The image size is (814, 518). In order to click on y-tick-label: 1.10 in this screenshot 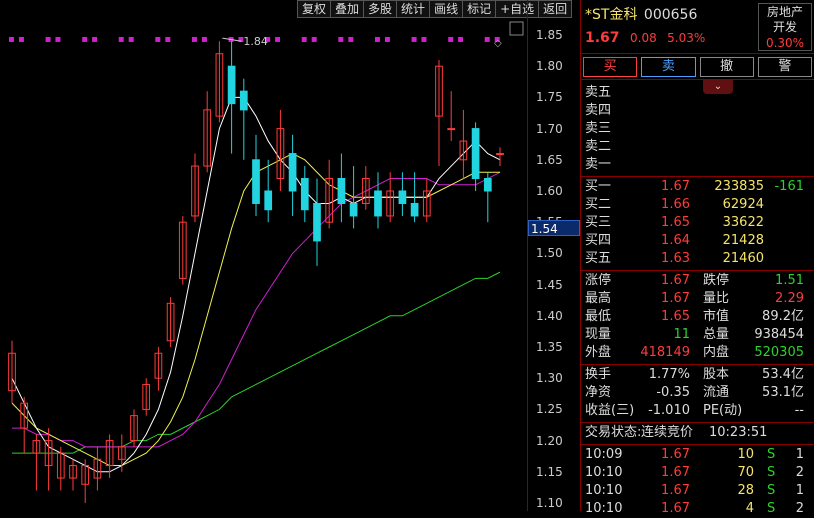, I will do `click(549, 503)`.